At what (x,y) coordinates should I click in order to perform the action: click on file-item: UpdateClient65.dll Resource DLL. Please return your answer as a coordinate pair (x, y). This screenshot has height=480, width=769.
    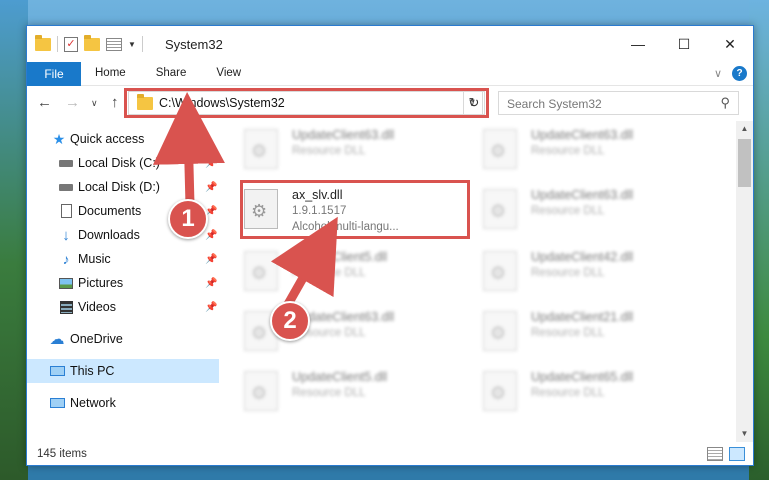
    Looking at the image, I should click on (598, 394).